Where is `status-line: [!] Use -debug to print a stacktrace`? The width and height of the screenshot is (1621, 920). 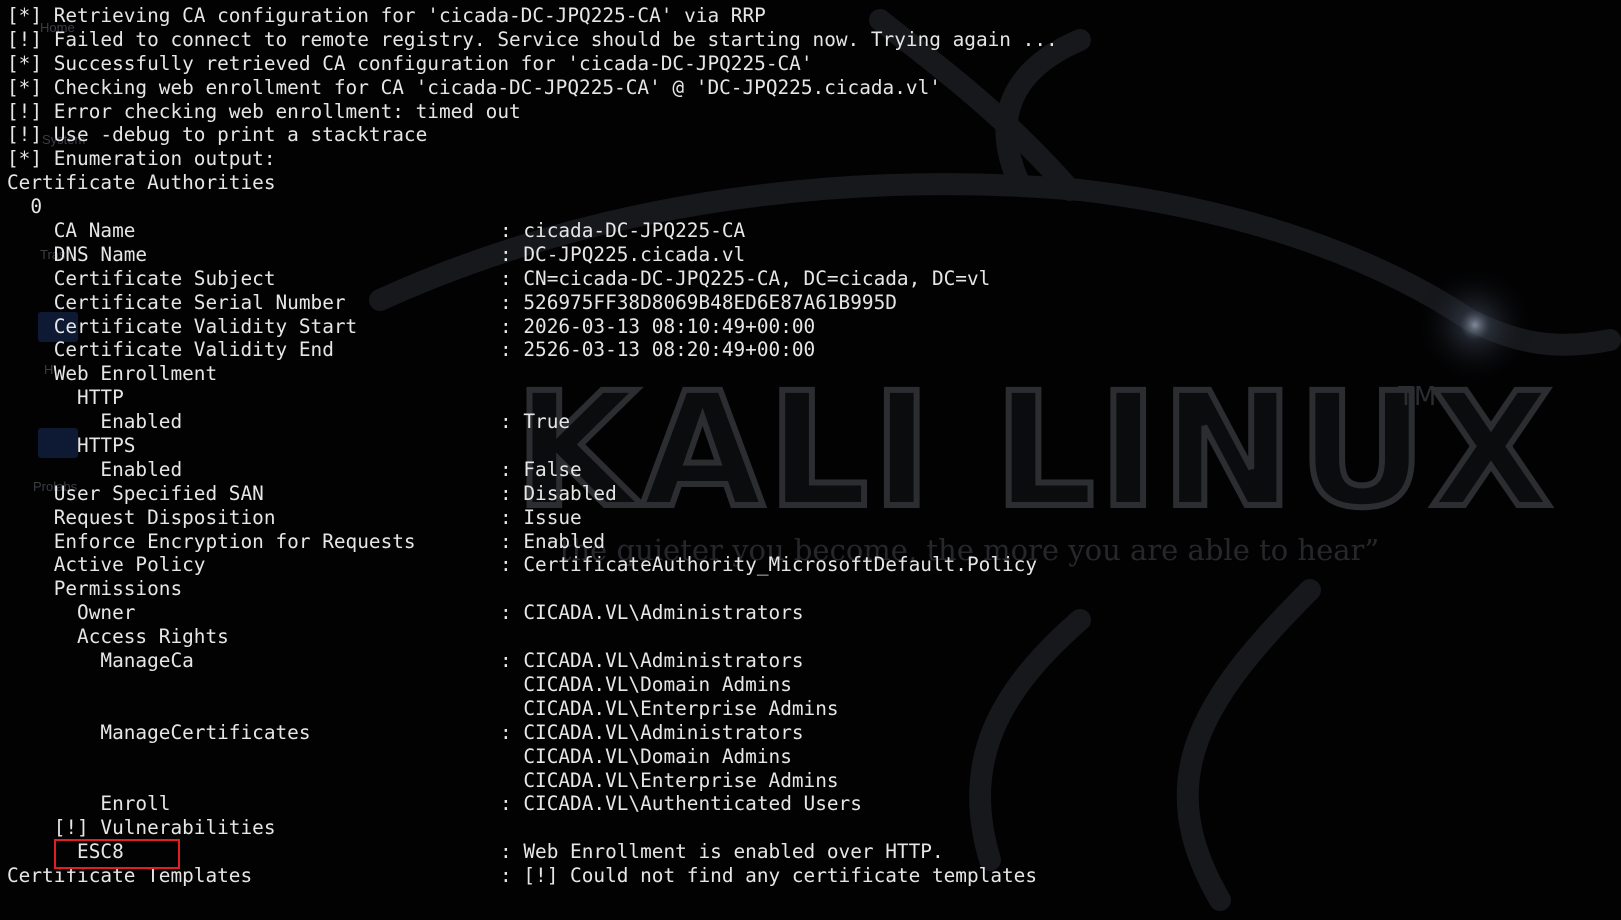 status-line: [!] Use -debug to print a stacktrace is located at coordinates (217, 135).